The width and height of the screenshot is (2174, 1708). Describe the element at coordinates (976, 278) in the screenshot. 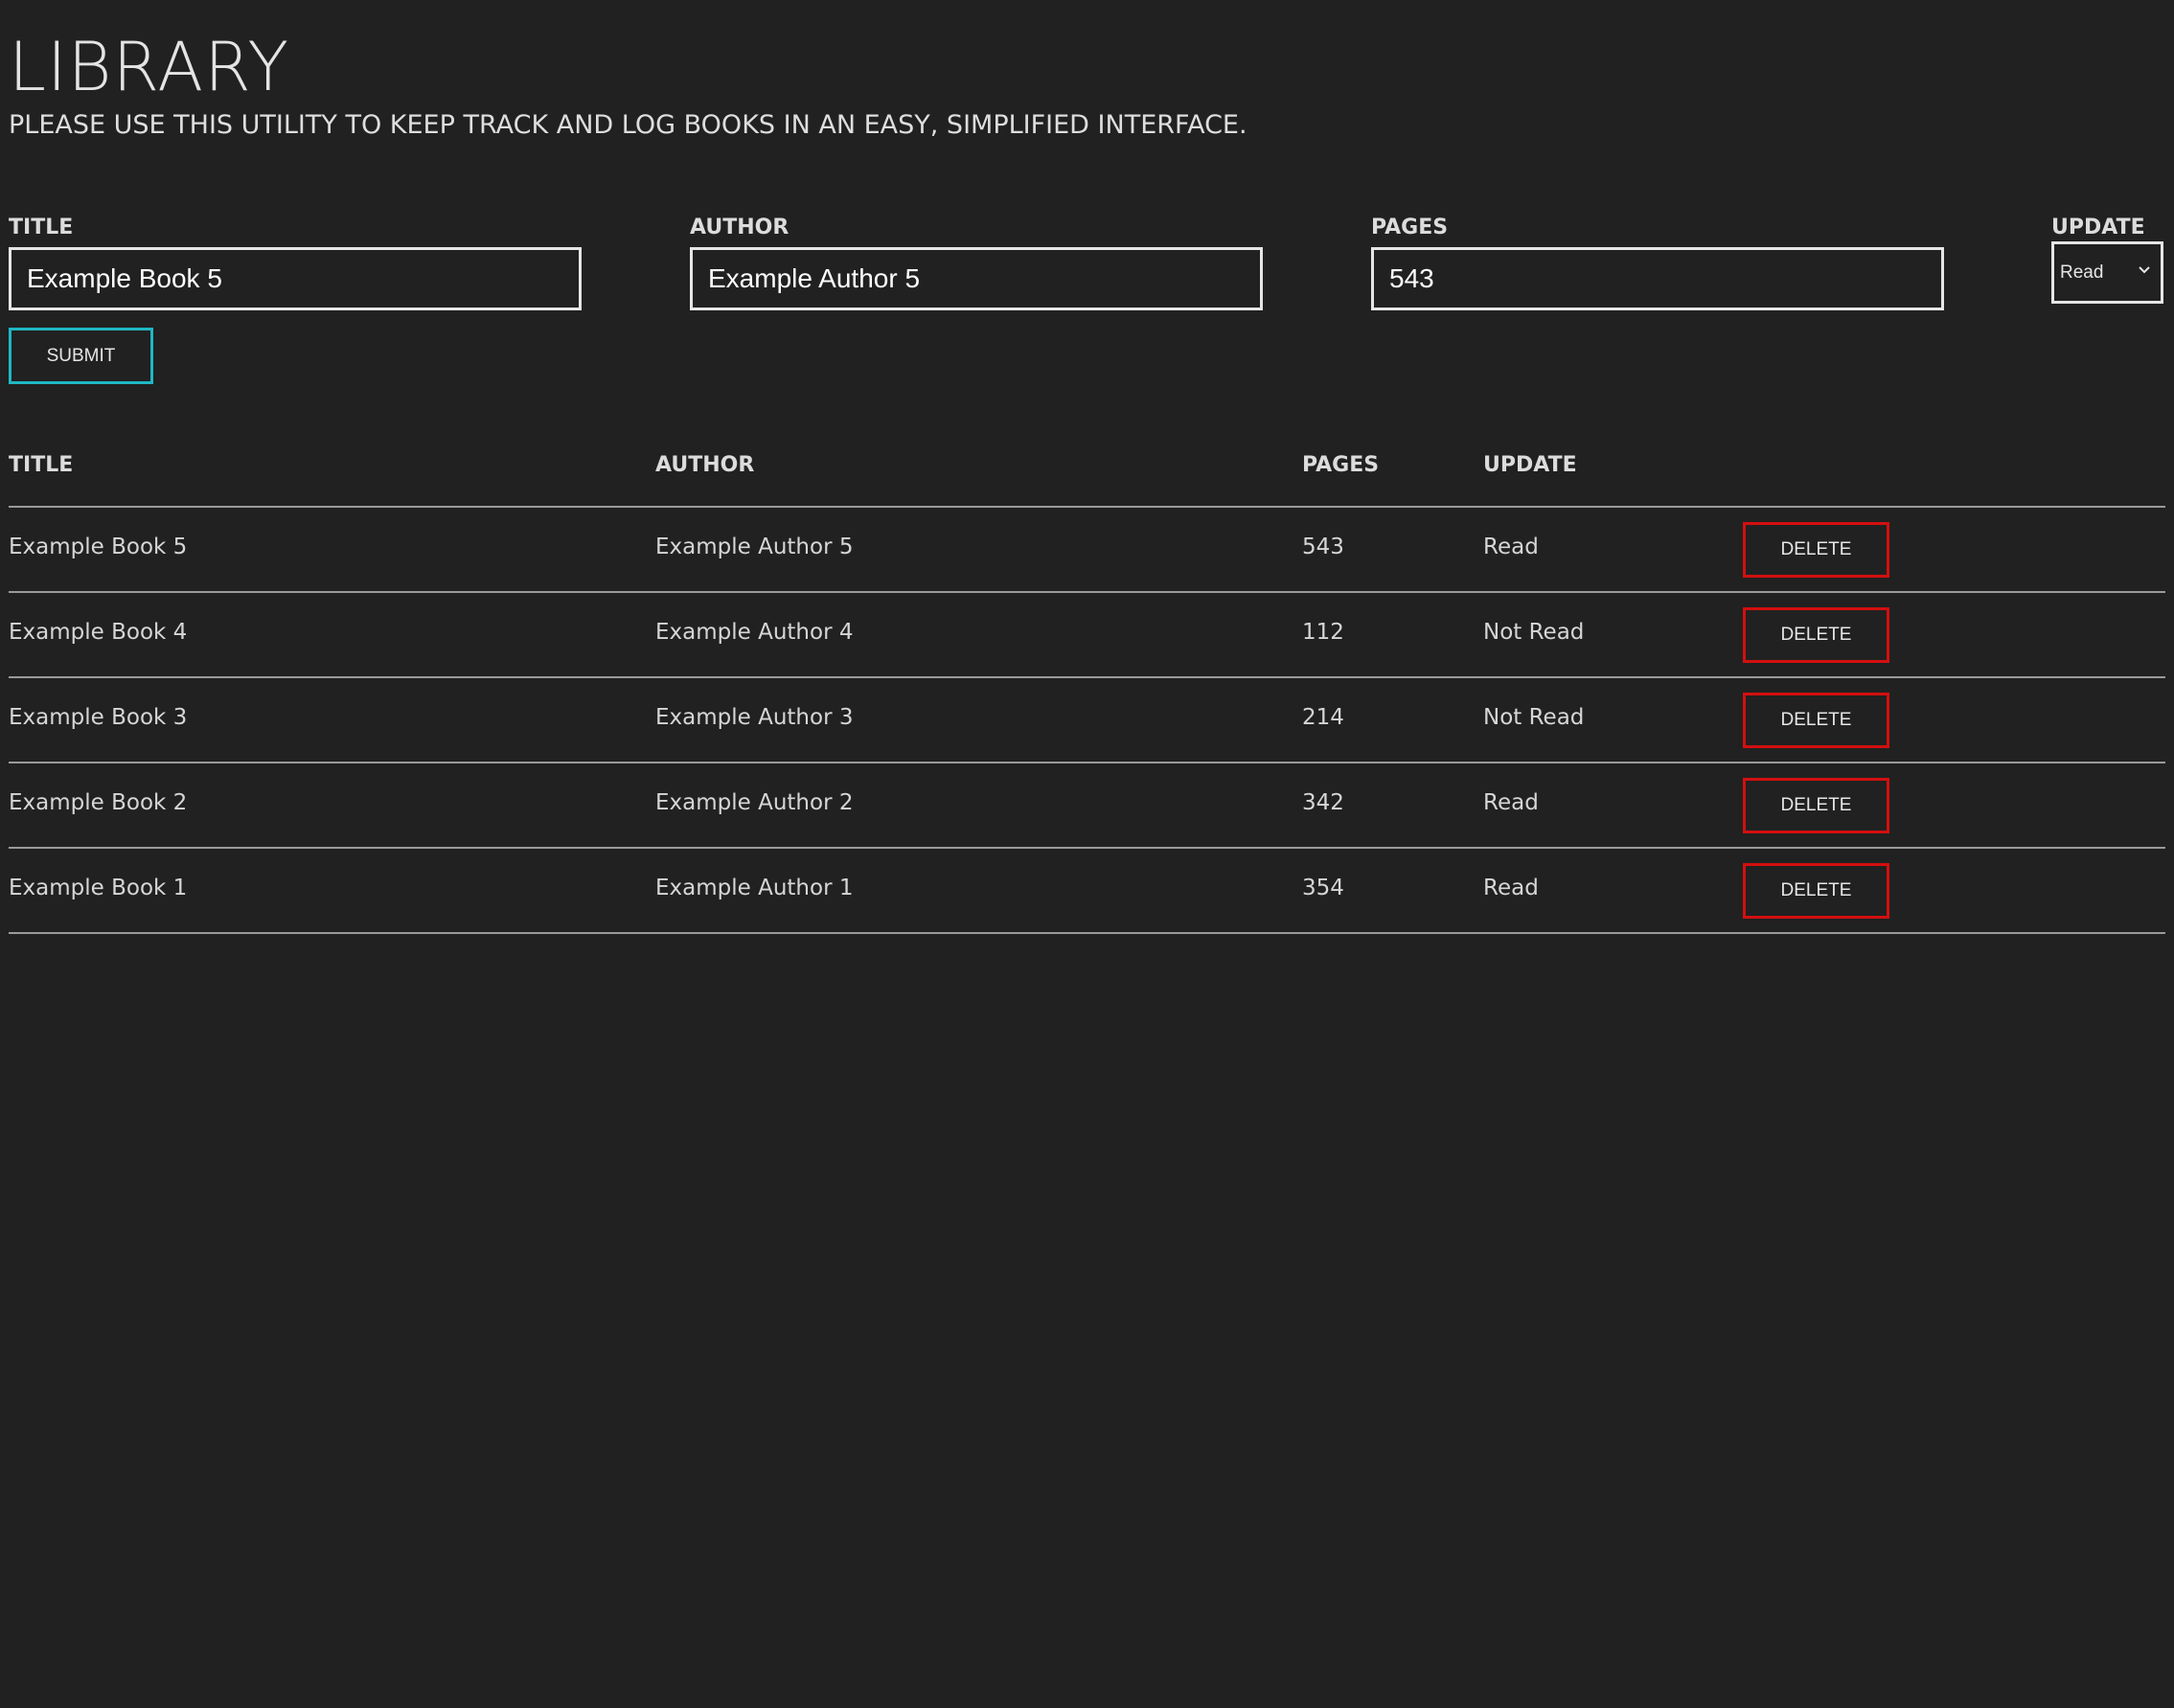

I see `author-input` at that location.